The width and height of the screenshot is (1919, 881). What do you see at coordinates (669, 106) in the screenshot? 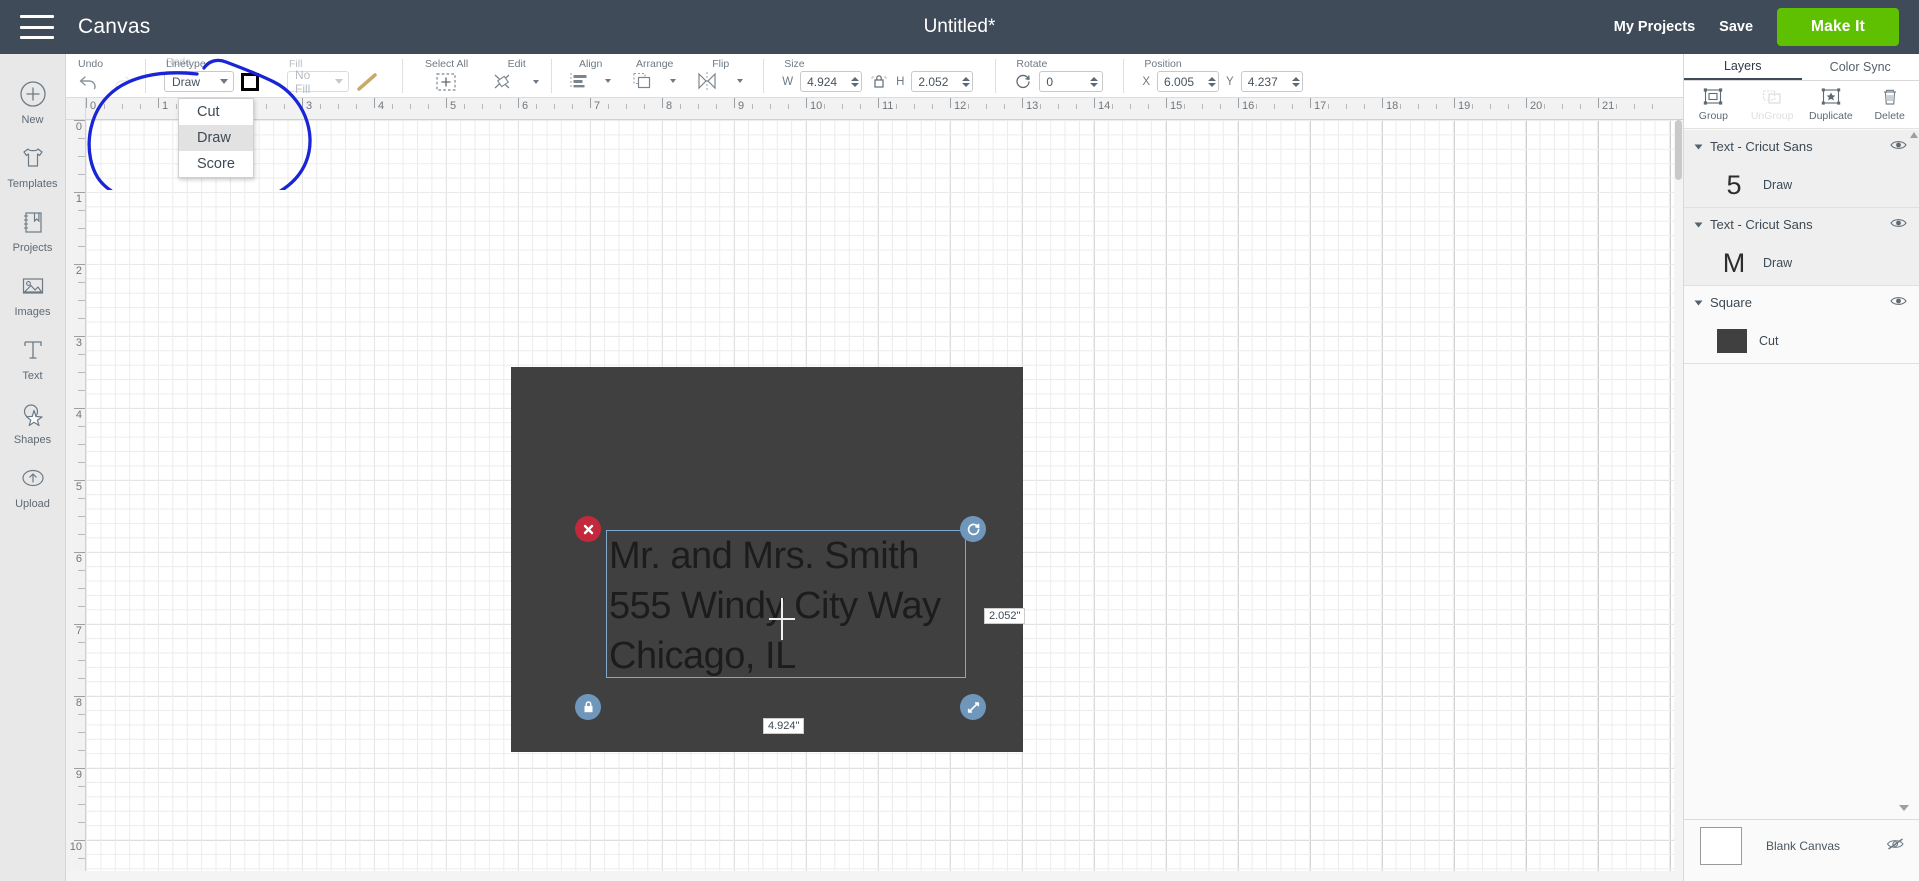
I see `ruler-number: 8` at bounding box center [669, 106].